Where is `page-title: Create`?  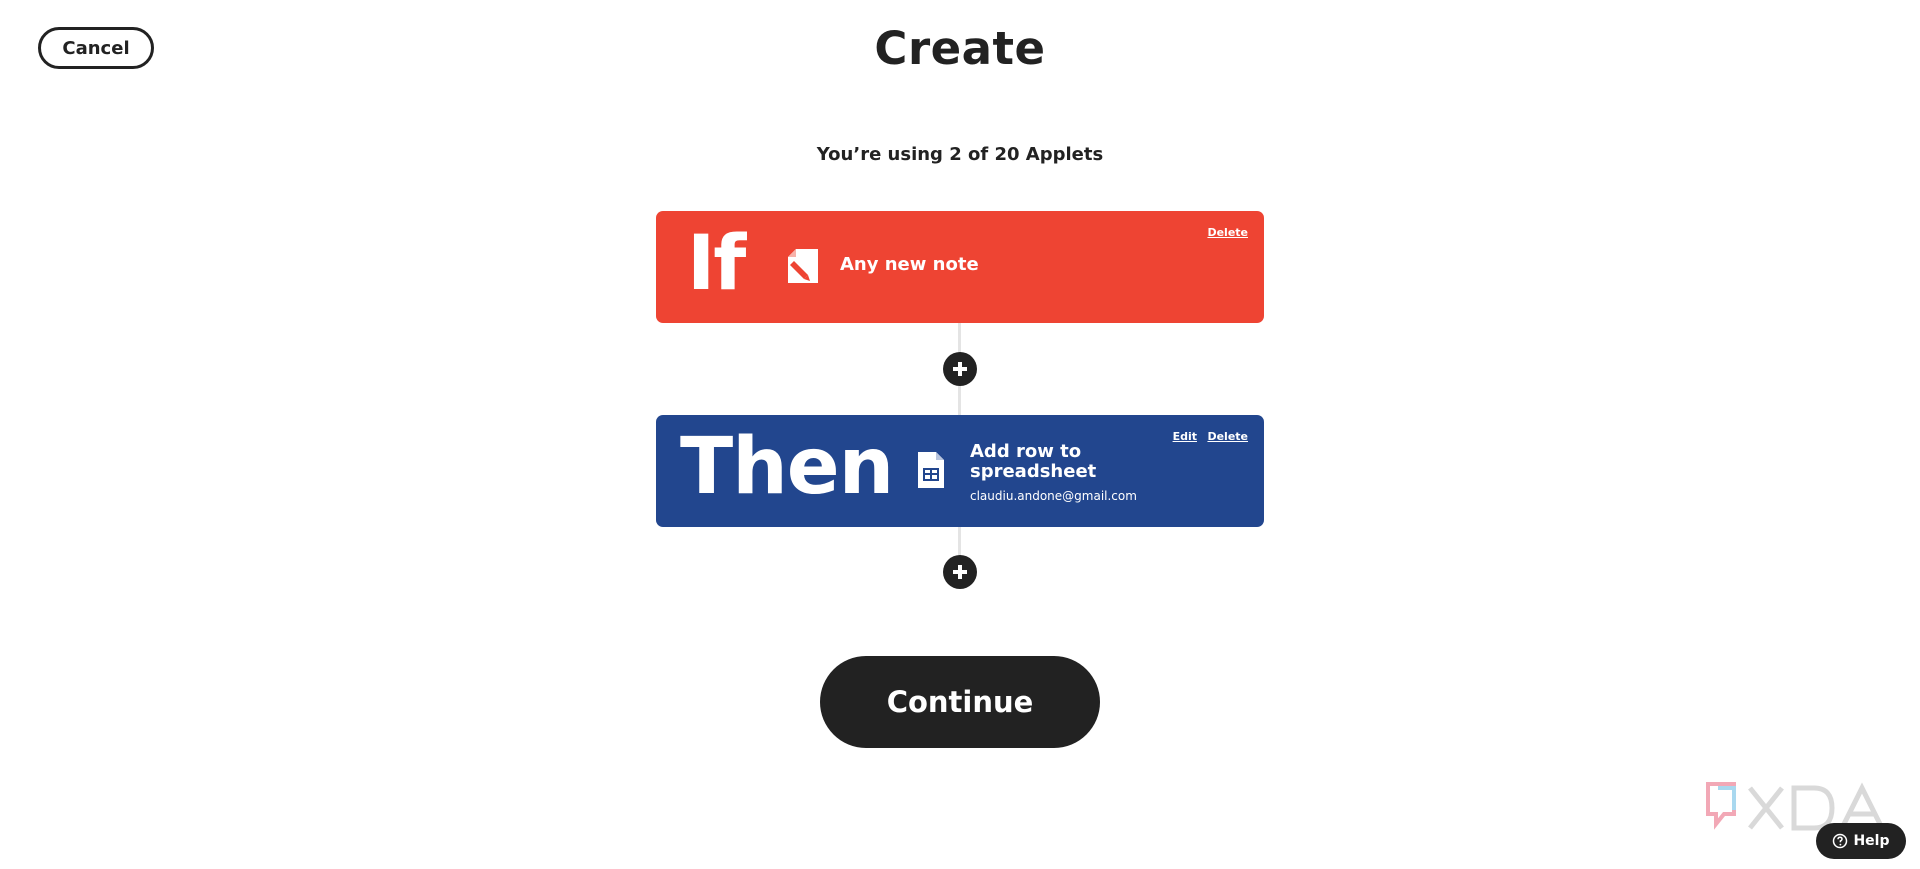
page-title: Create is located at coordinates (960, 48).